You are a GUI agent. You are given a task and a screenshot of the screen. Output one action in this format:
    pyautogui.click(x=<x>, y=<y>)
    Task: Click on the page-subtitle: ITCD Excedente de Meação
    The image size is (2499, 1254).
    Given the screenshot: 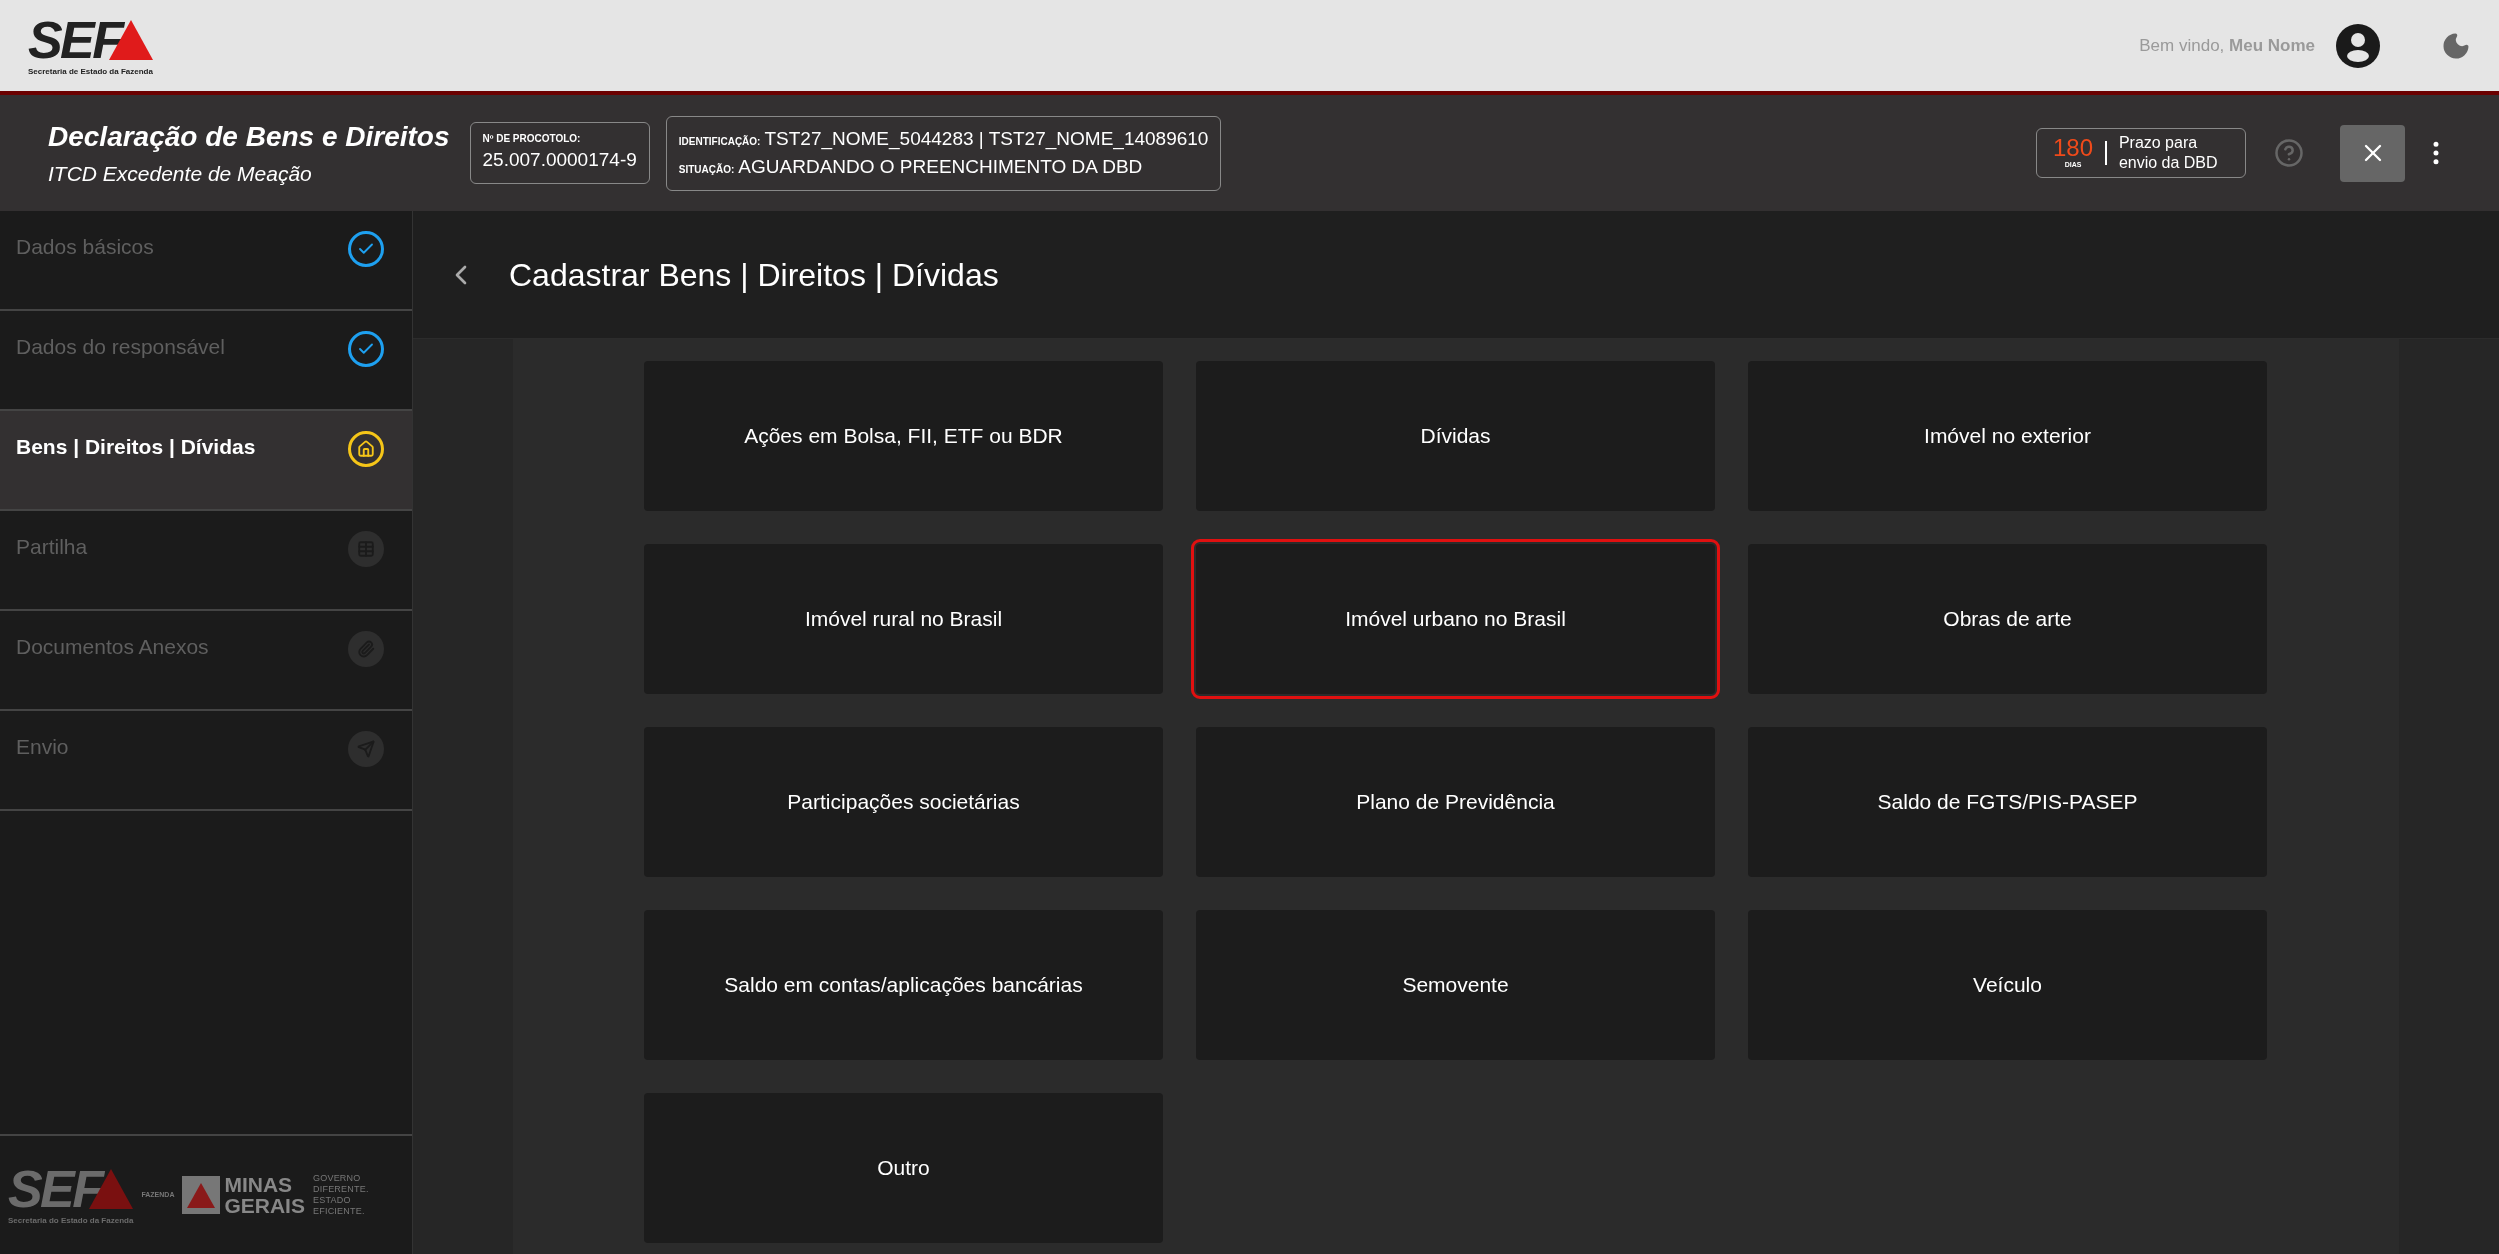 What is the action you would take?
    pyautogui.click(x=180, y=174)
    